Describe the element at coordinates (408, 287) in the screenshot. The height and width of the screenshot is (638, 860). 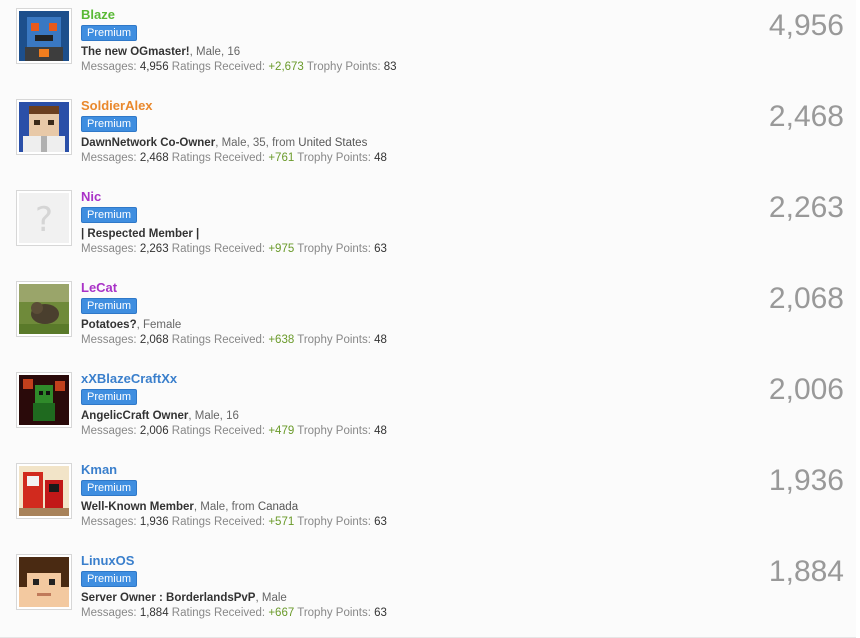
I see `username-link: LeCat` at that location.